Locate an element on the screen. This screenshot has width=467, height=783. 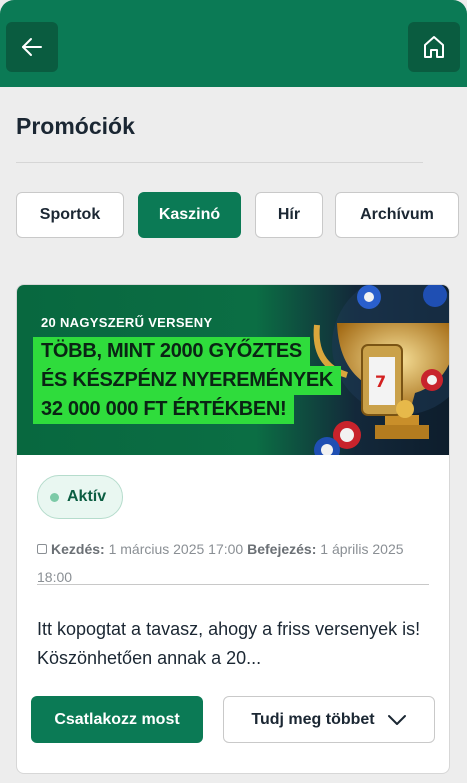
chevron-down-icon is located at coordinates (396, 719).